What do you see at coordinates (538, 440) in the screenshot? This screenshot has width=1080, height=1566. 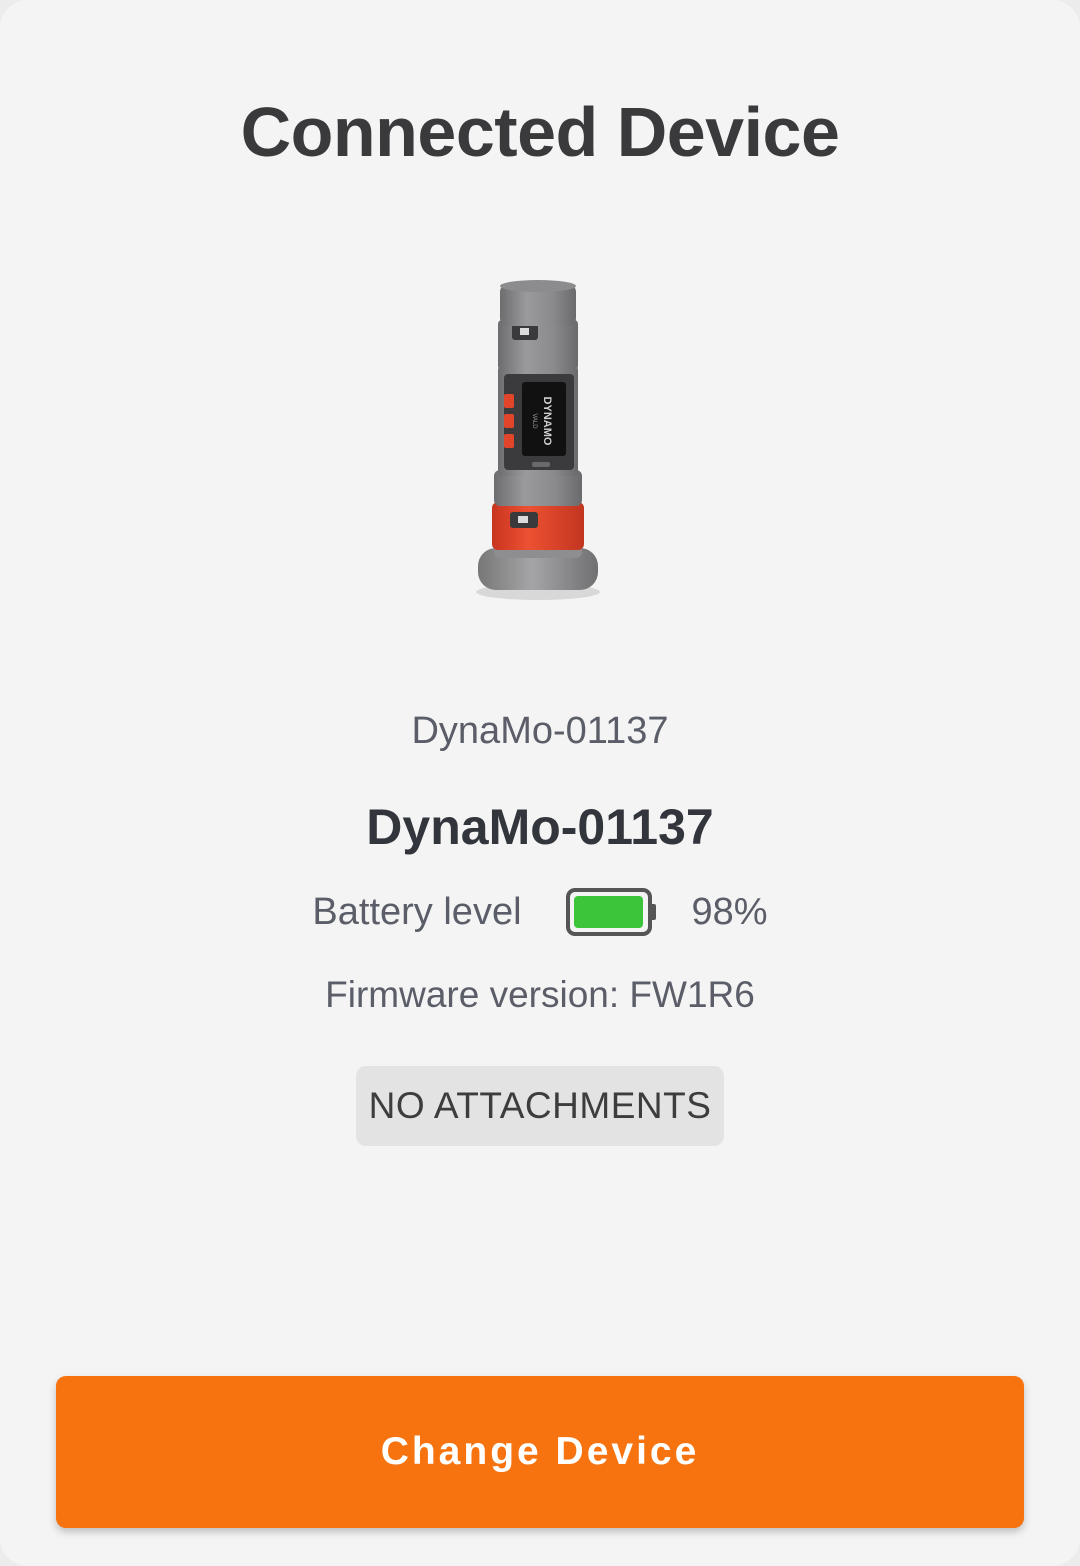 I see `dynamo-device-image: DYNAMO VALD` at bounding box center [538, 440].